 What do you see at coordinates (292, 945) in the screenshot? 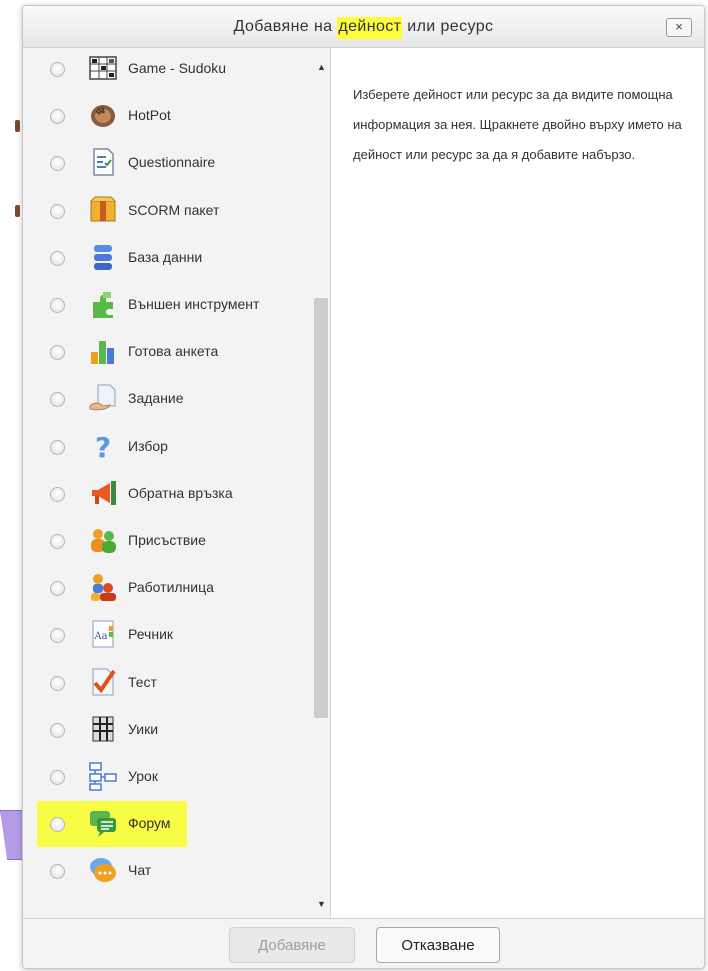
I see `add-button: Добавяне` at bounding box center [292, 945].